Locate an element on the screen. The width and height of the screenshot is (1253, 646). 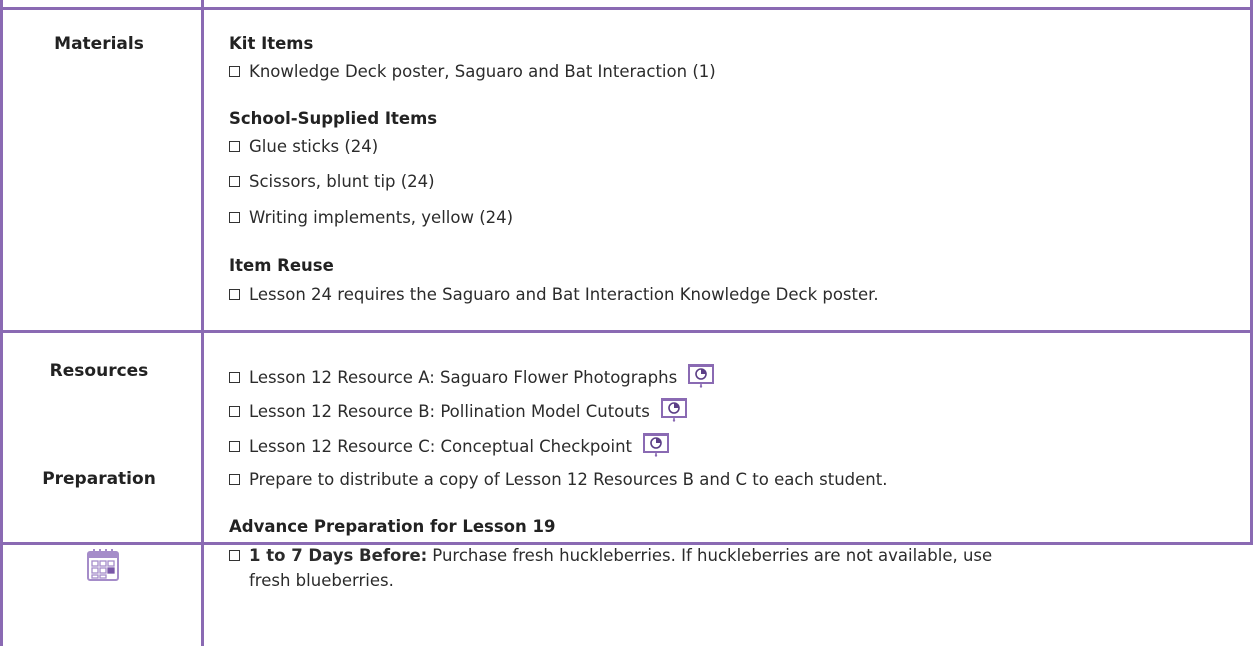
preparation-label: Preparation is located at coordinates (99, 479).